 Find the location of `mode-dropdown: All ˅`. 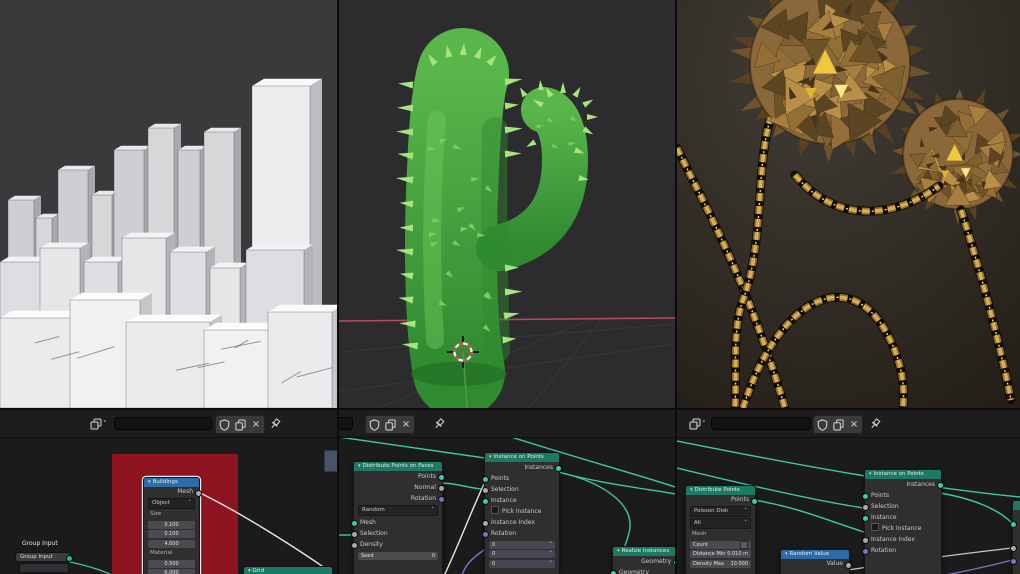

mode-dropdown: All ˅ is located at coordinates (720, 523).